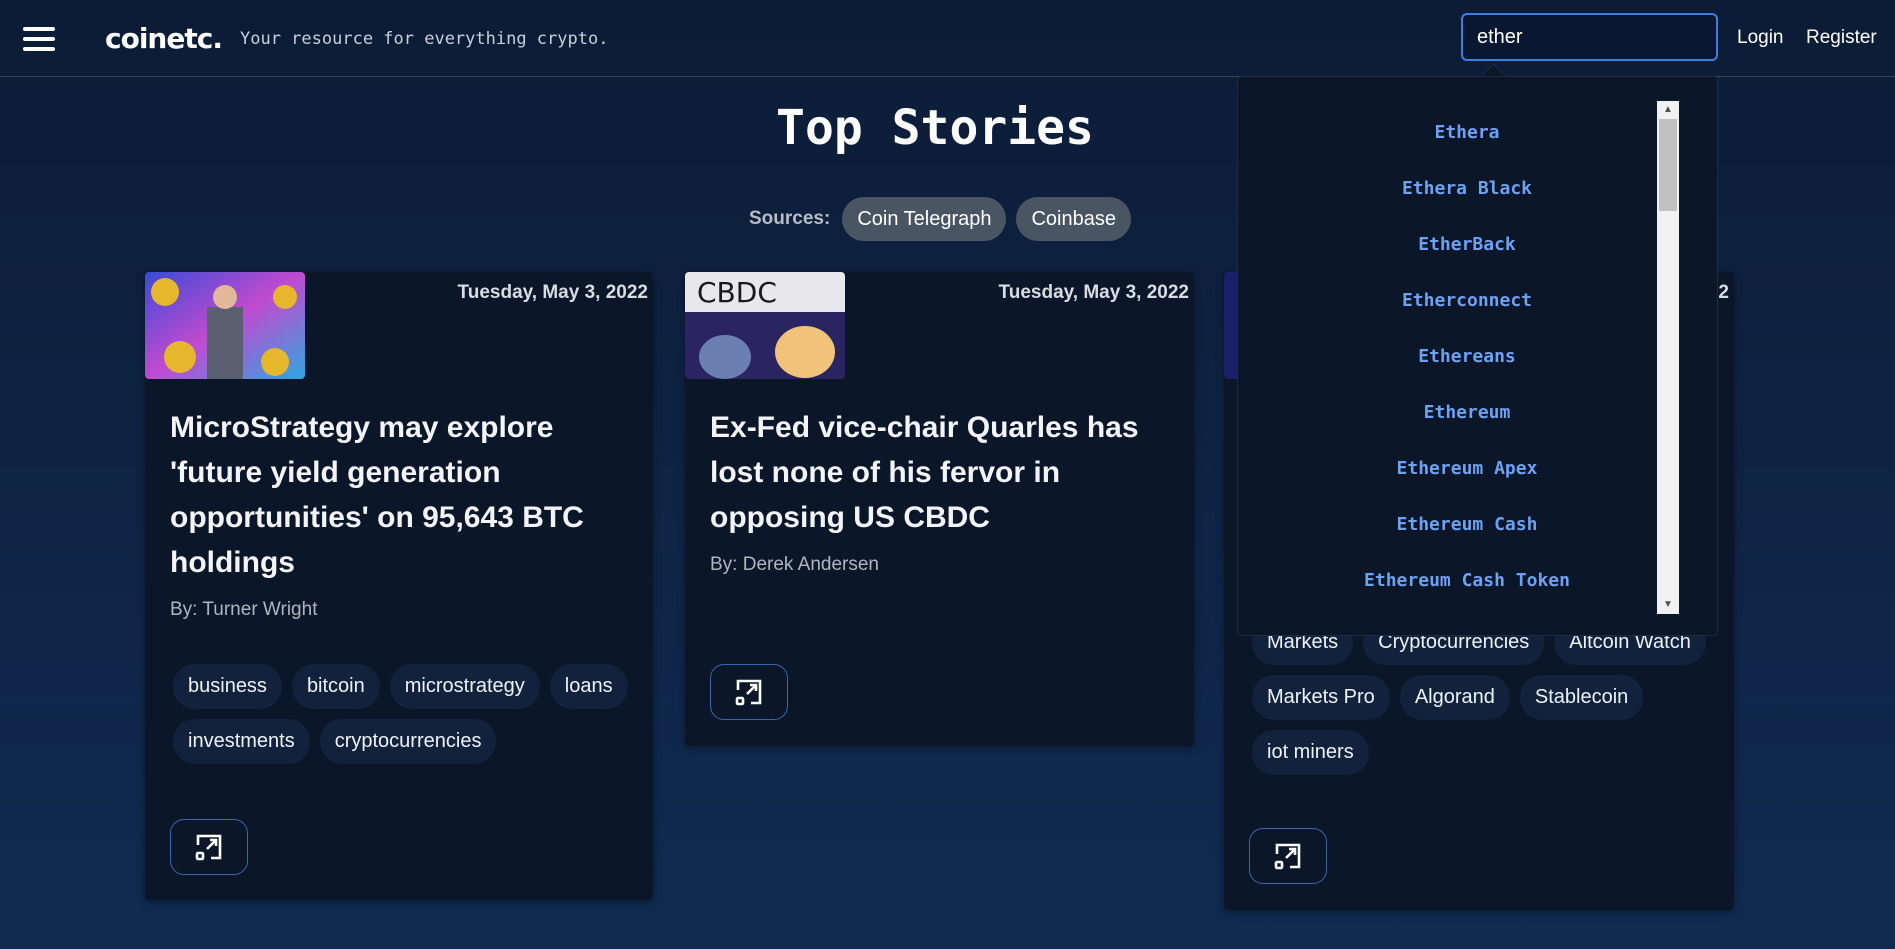  Describe the element at coordinates (335, 686) in the screenshot. I see `tag-chip: bitcoin` at that location.